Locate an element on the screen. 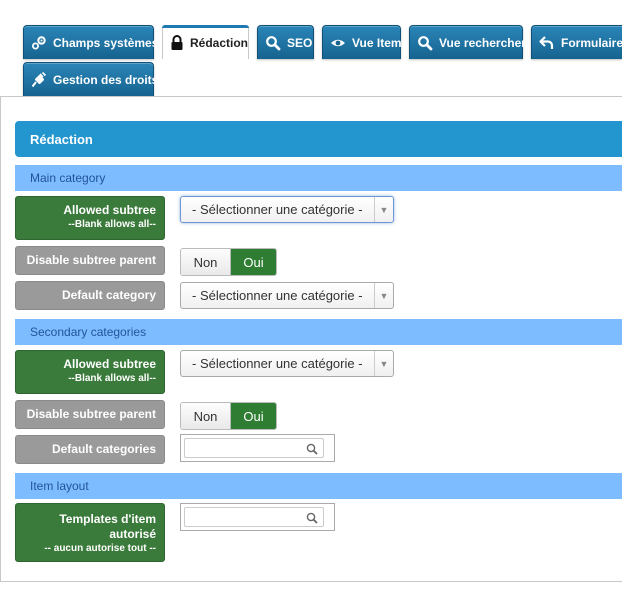 The width and height of the screenshot is (622, 590). default-categories-search is located at coordinates (257, 448).